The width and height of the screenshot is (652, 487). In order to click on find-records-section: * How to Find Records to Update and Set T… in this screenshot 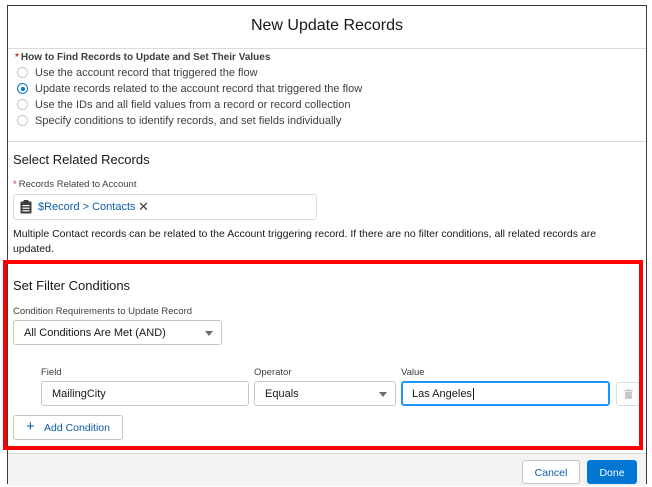, I will do `click(188, 90)`.